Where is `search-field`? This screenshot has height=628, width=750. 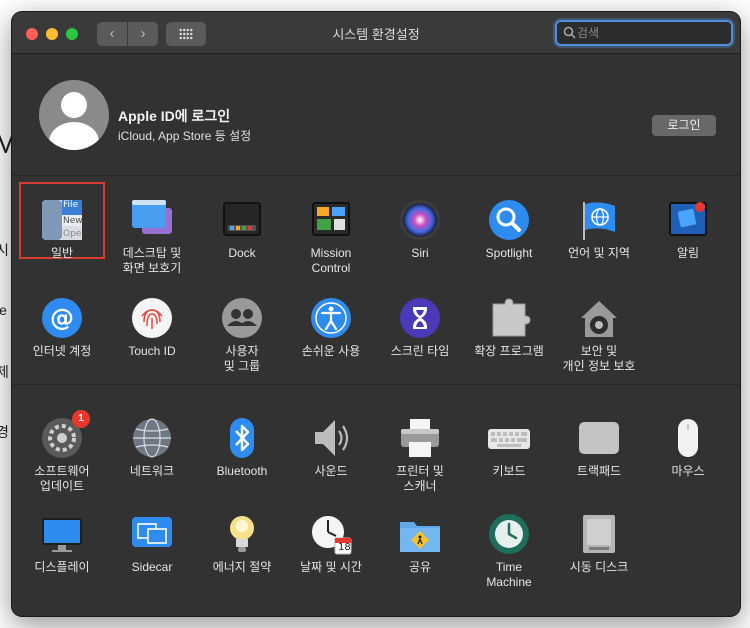 search-field is located at coordinates (644, 33).